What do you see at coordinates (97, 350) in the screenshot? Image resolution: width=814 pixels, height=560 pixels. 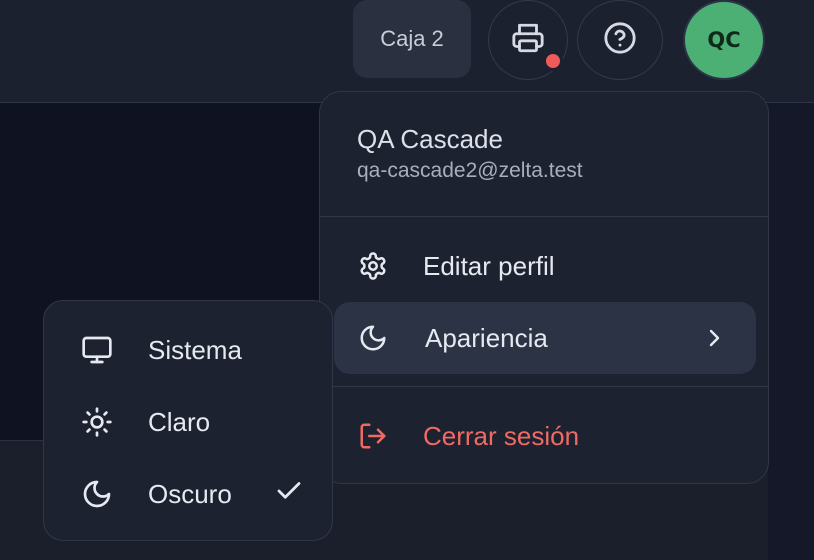 I see `monitor-icon` at bounding box center [97, 350].